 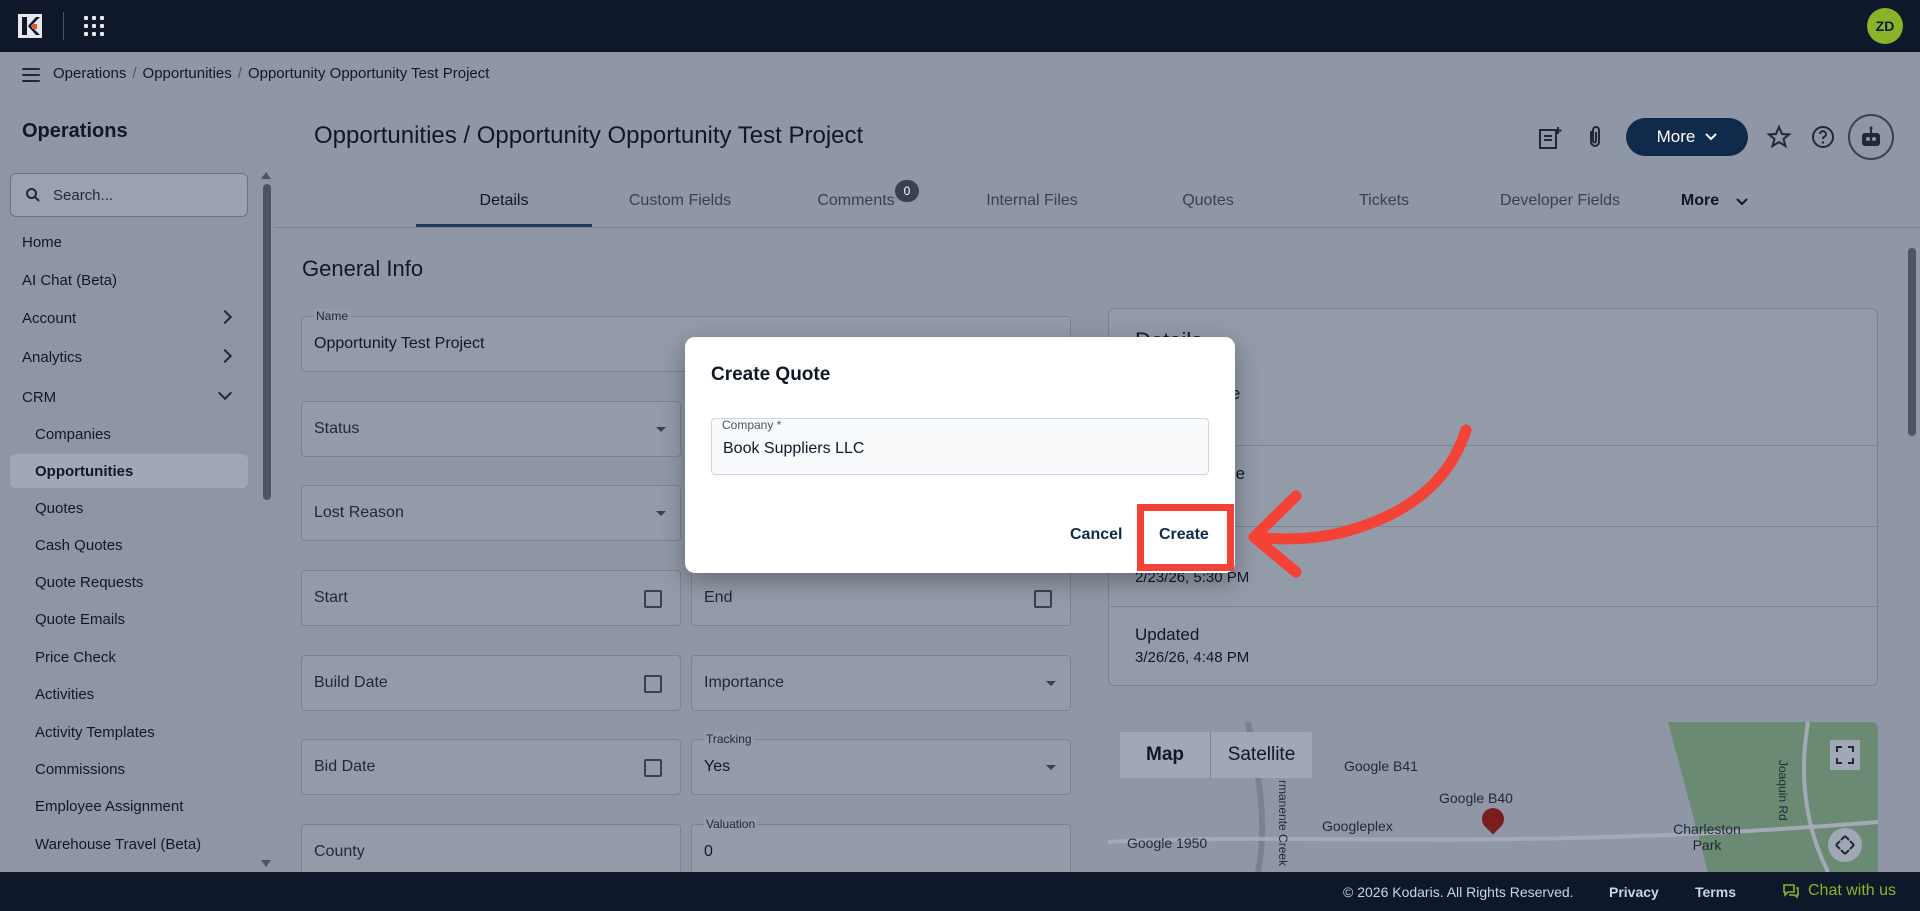 I want to click on menu-hamburger-icon, so click(x=31, y=75).